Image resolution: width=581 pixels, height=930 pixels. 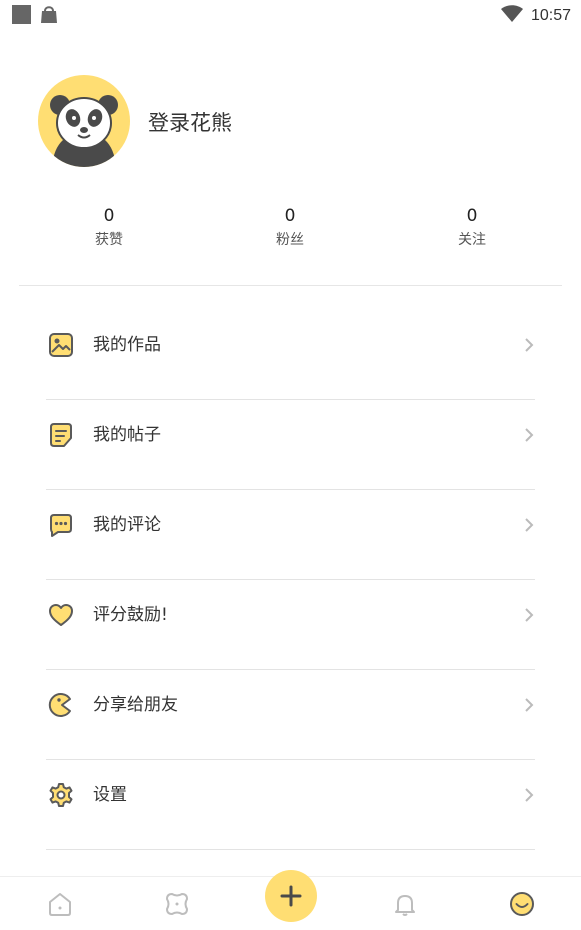 I want to click on stat-fans: 0 粉丝, so click(x=290, y=227).